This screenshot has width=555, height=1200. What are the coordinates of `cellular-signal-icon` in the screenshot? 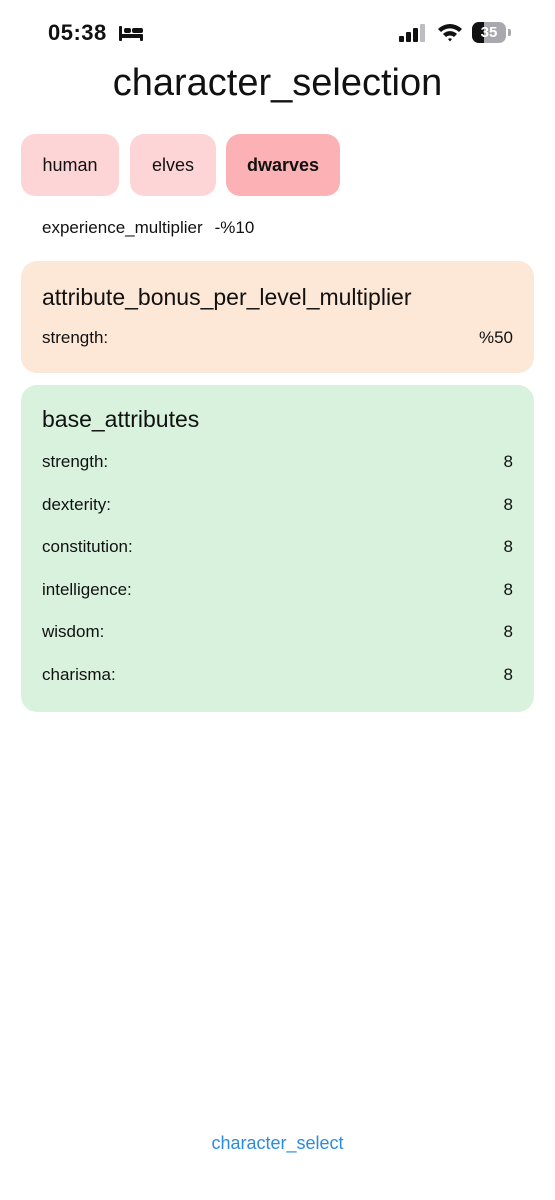 It's located at (412, 33).